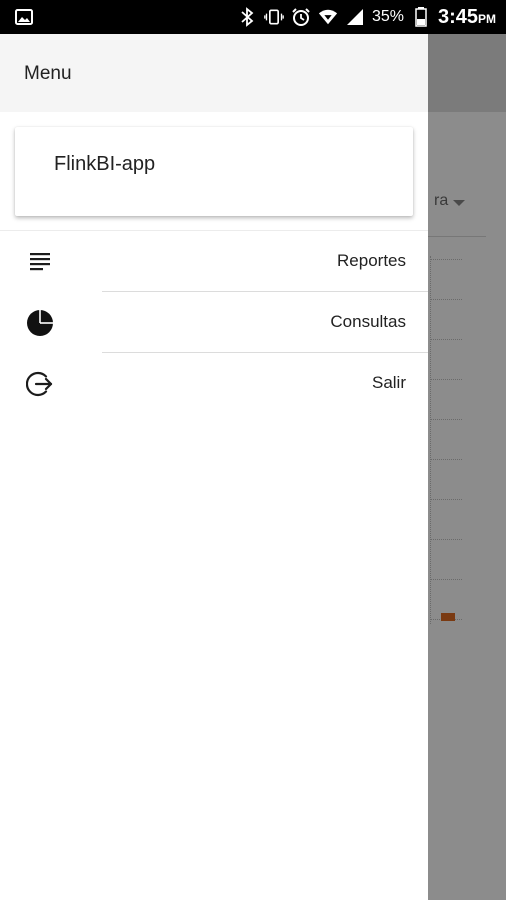  Describe the element at coordinates (430, 440) in the screenshot. I see `background-chart-axis` at that location.